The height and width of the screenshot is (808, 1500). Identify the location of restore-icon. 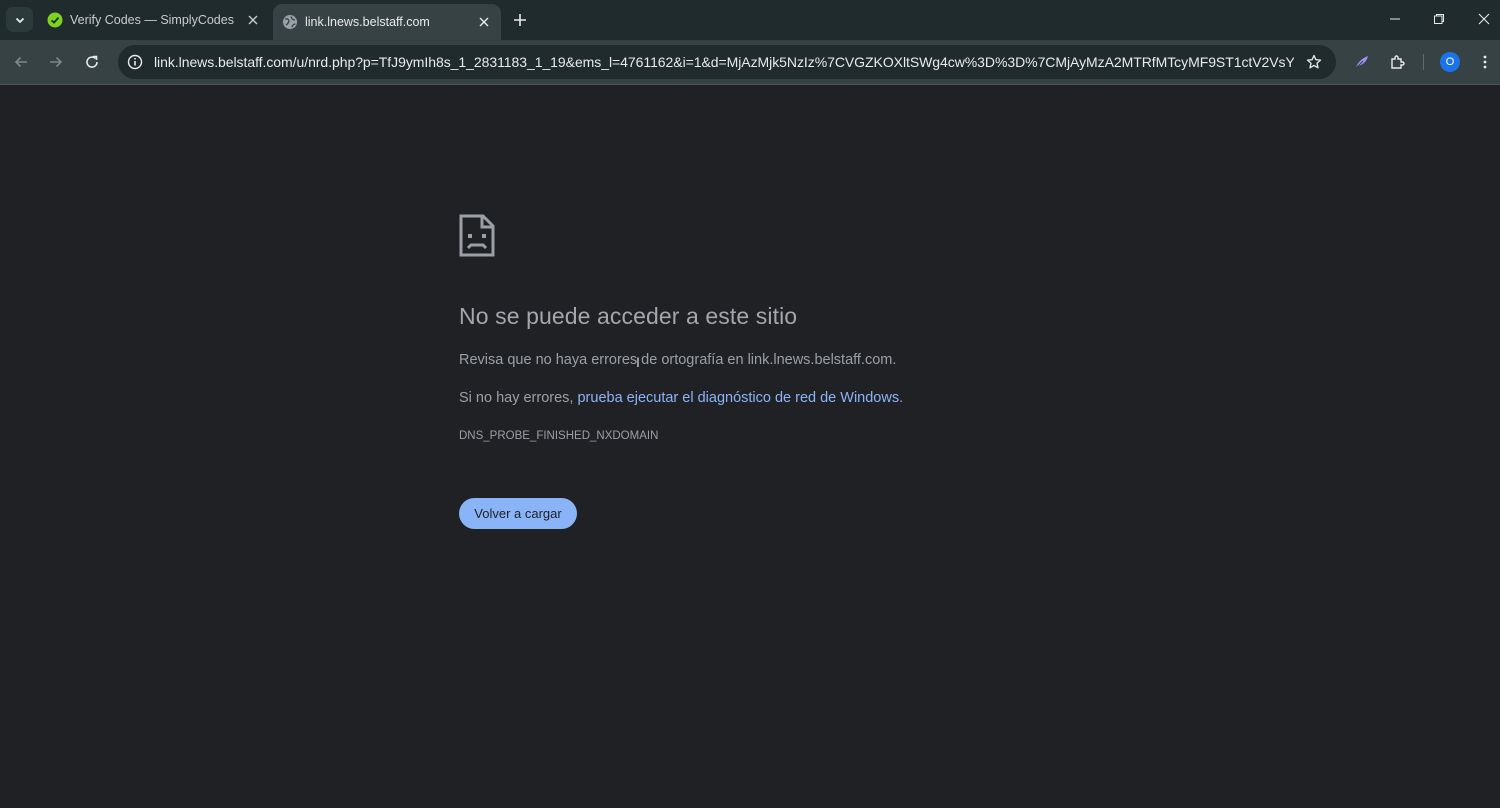
(1439, 19).